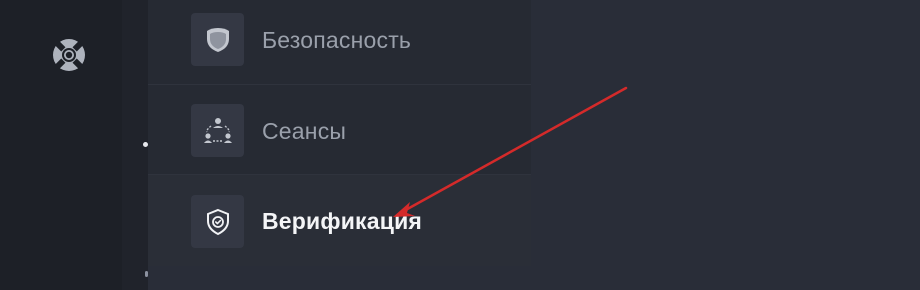  What do you see at coordinates (217, 39) in the screenshot?
I see `shield-icon` at bounding box center [217, 39].